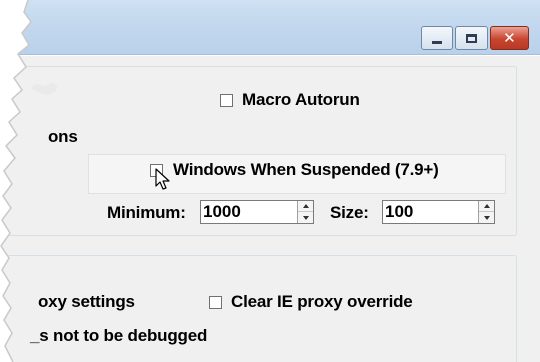 The height and width of the screenshot is (362, 540). I want to click on maximize-icon, so click(472, 38).